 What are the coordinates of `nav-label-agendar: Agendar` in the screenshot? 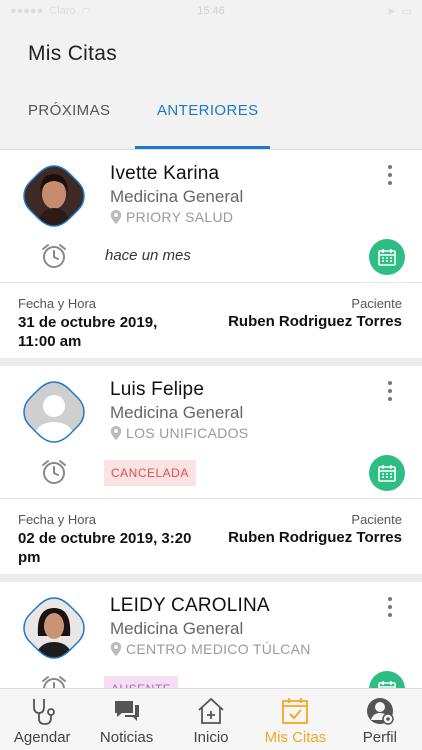 It's located at (42, 737).